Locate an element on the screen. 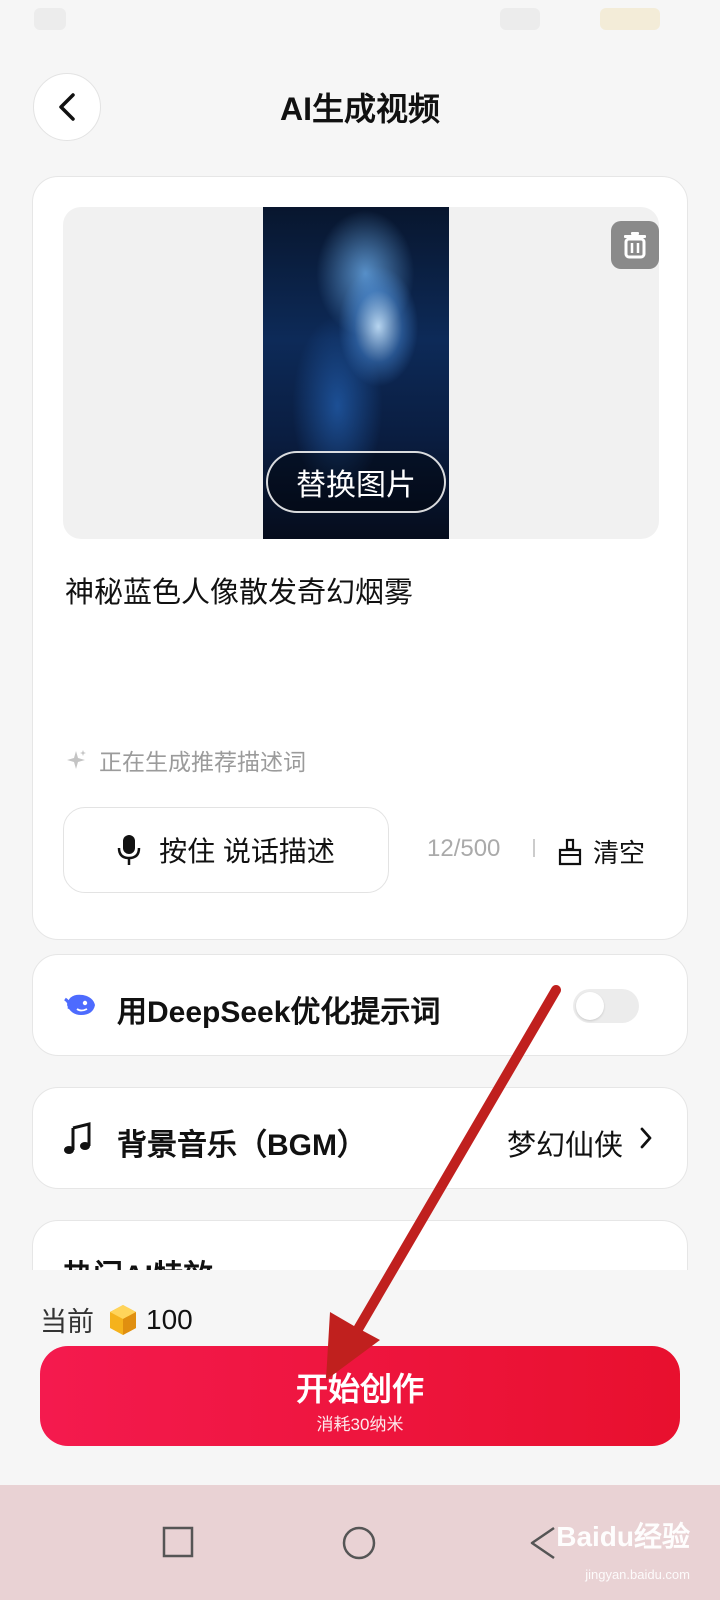 The height and width of the screenshot is (1600, 720). deepseek-option: 用DeepSeek优化提示词 is located at coordinates (360, 1005).